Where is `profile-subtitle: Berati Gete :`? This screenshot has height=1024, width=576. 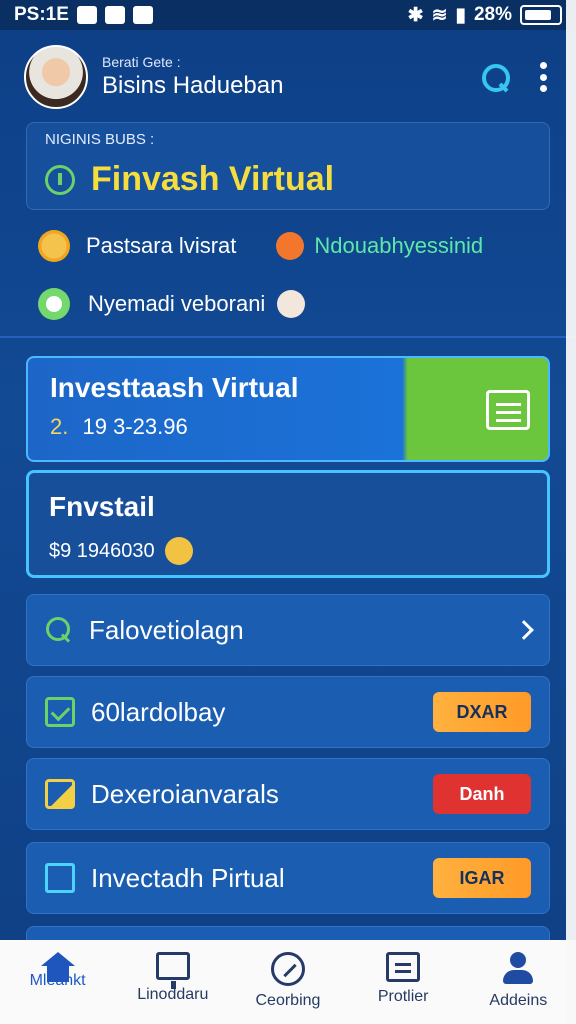 profile-subtitle: Berati Gete : is located at coordinates (141, 62).